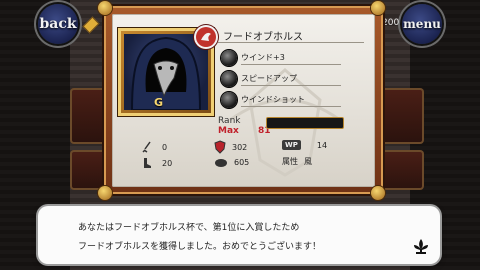  What do you see at coordinates (147, 163) in the screenshot?
I see `boot-icon` at bounding box center [147, 163].